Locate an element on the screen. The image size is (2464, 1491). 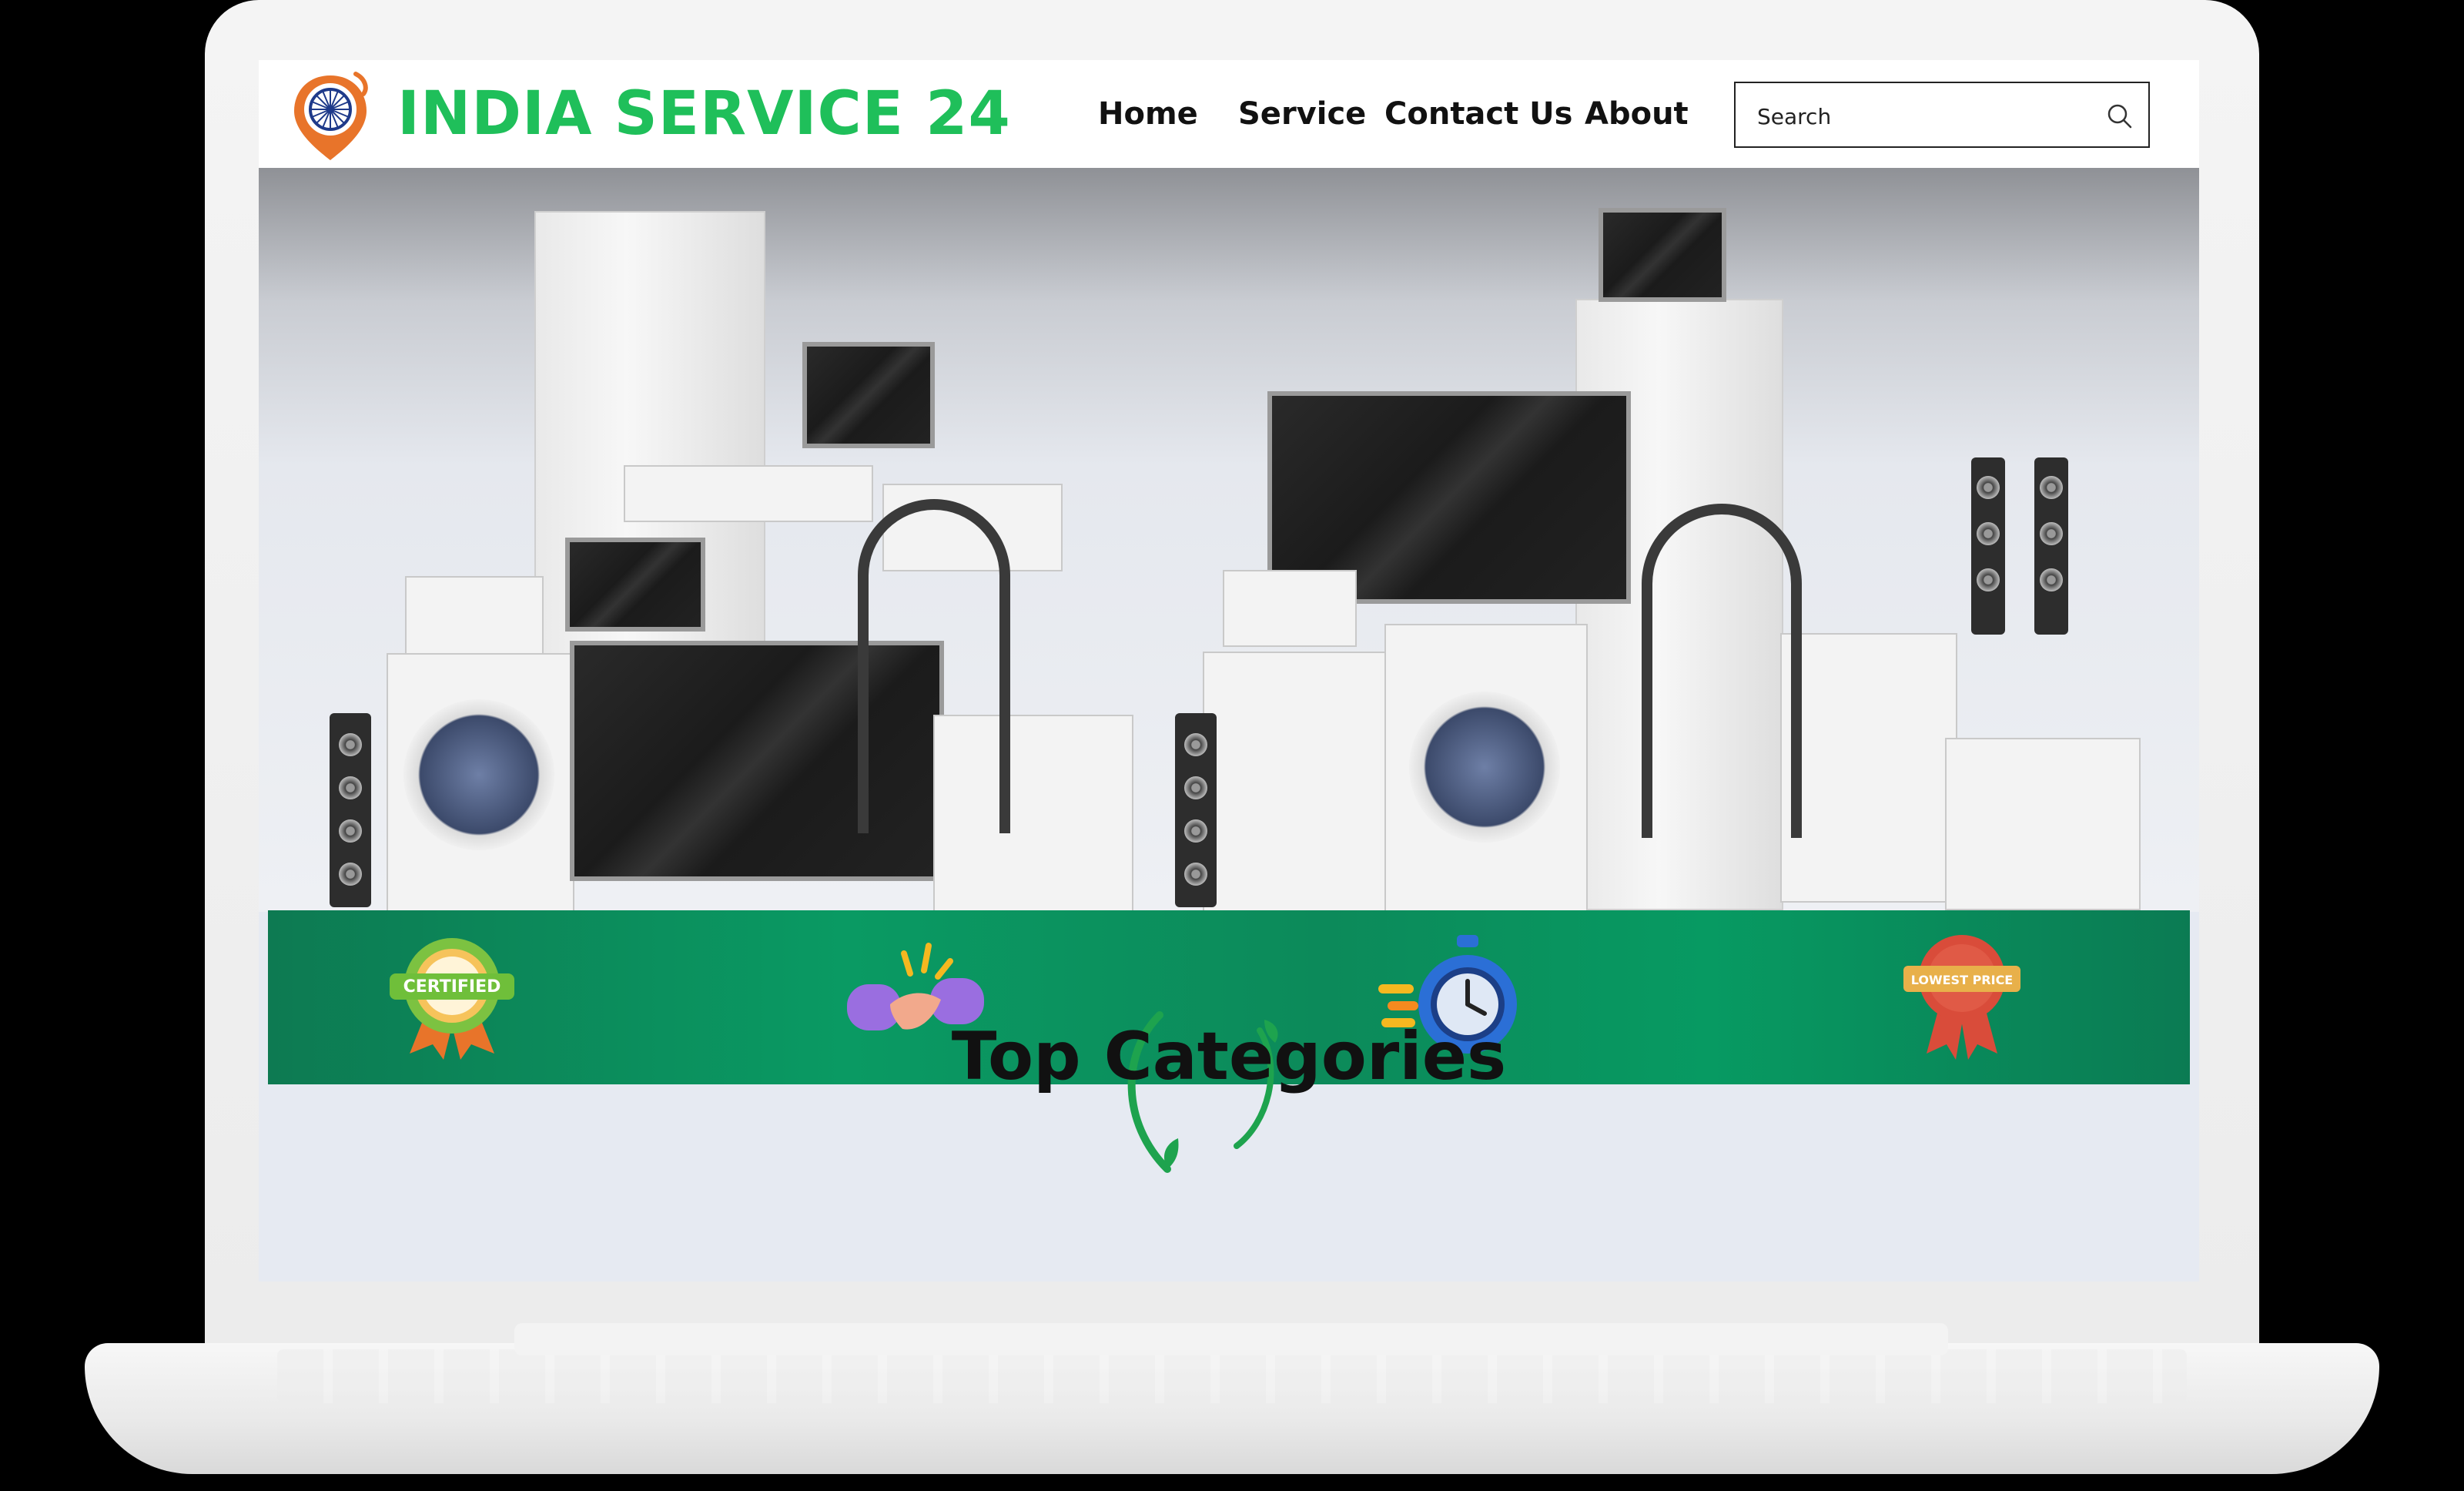
laptop-hinge is located at coordinates (1231, 1339).